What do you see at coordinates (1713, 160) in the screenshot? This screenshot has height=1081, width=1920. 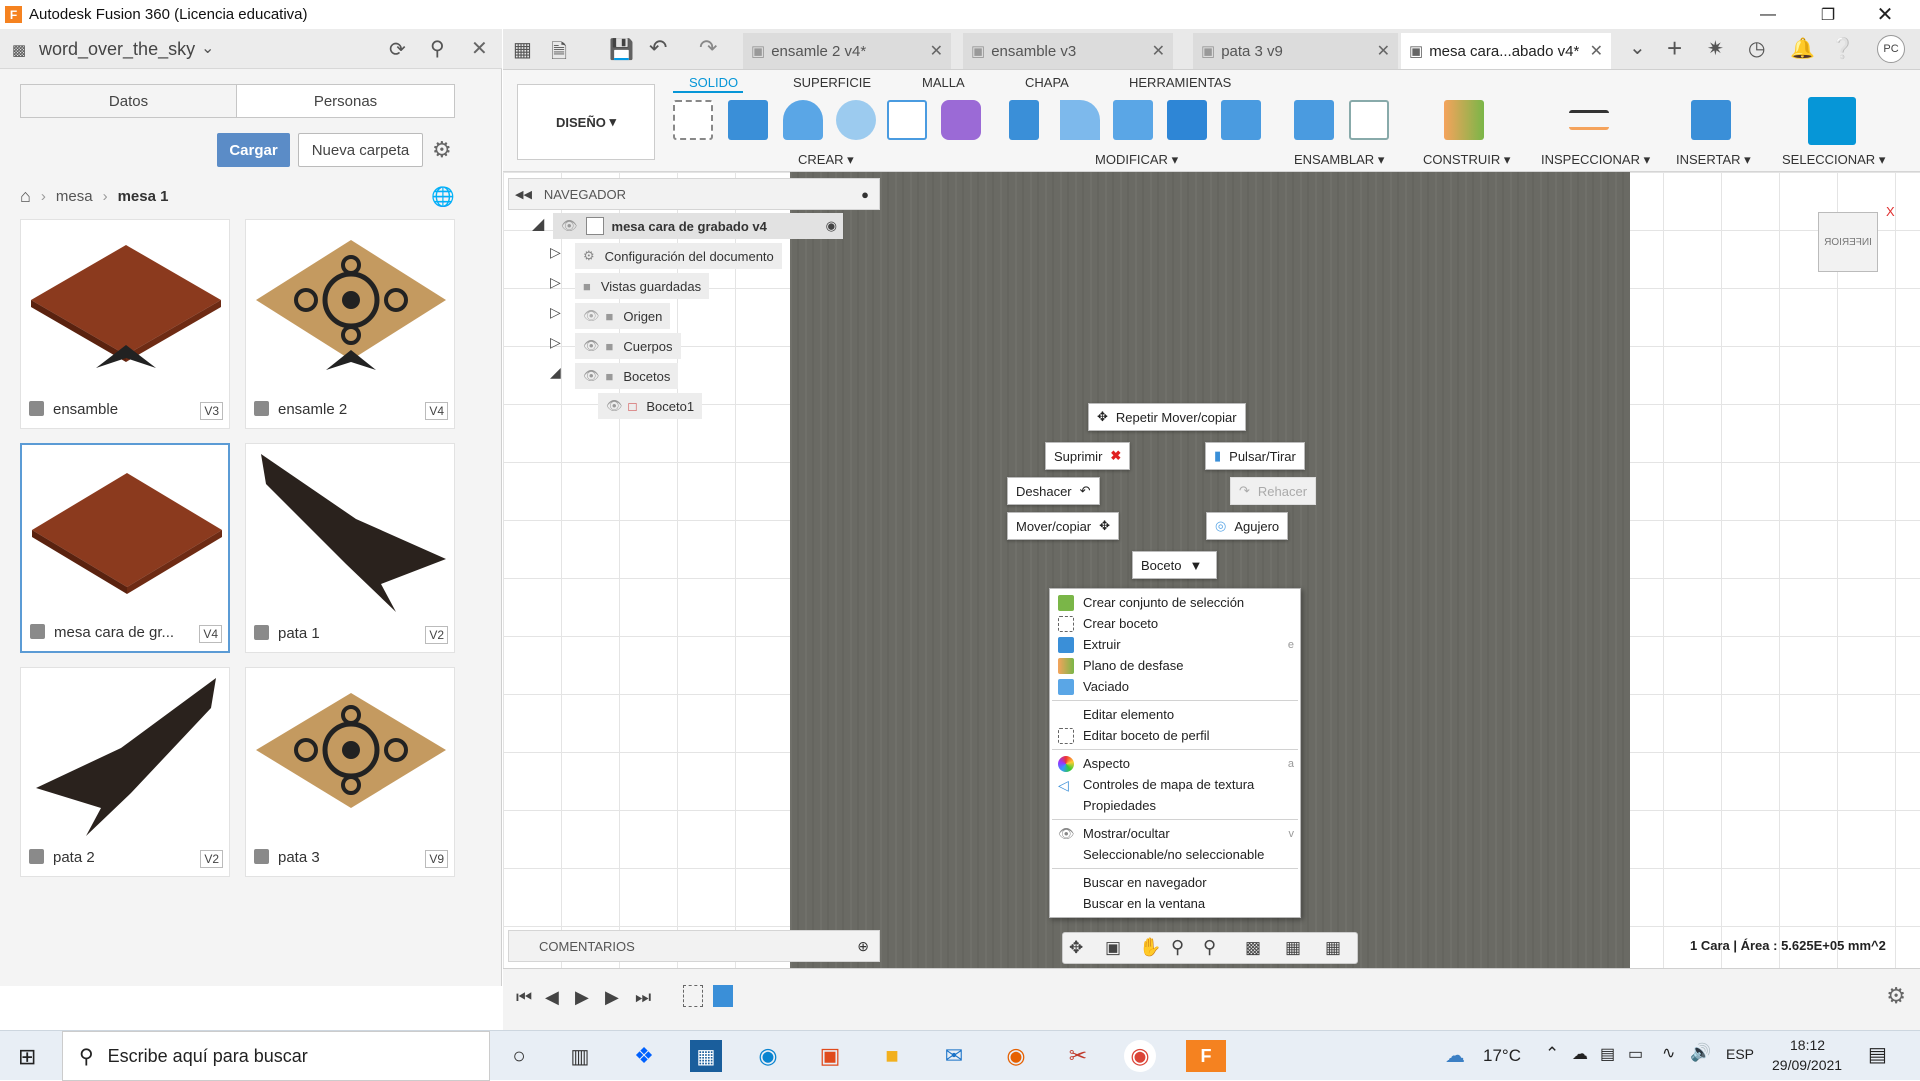 I see `group-insertar: INSERTAR ▾` at bounding box center [1713, 160].